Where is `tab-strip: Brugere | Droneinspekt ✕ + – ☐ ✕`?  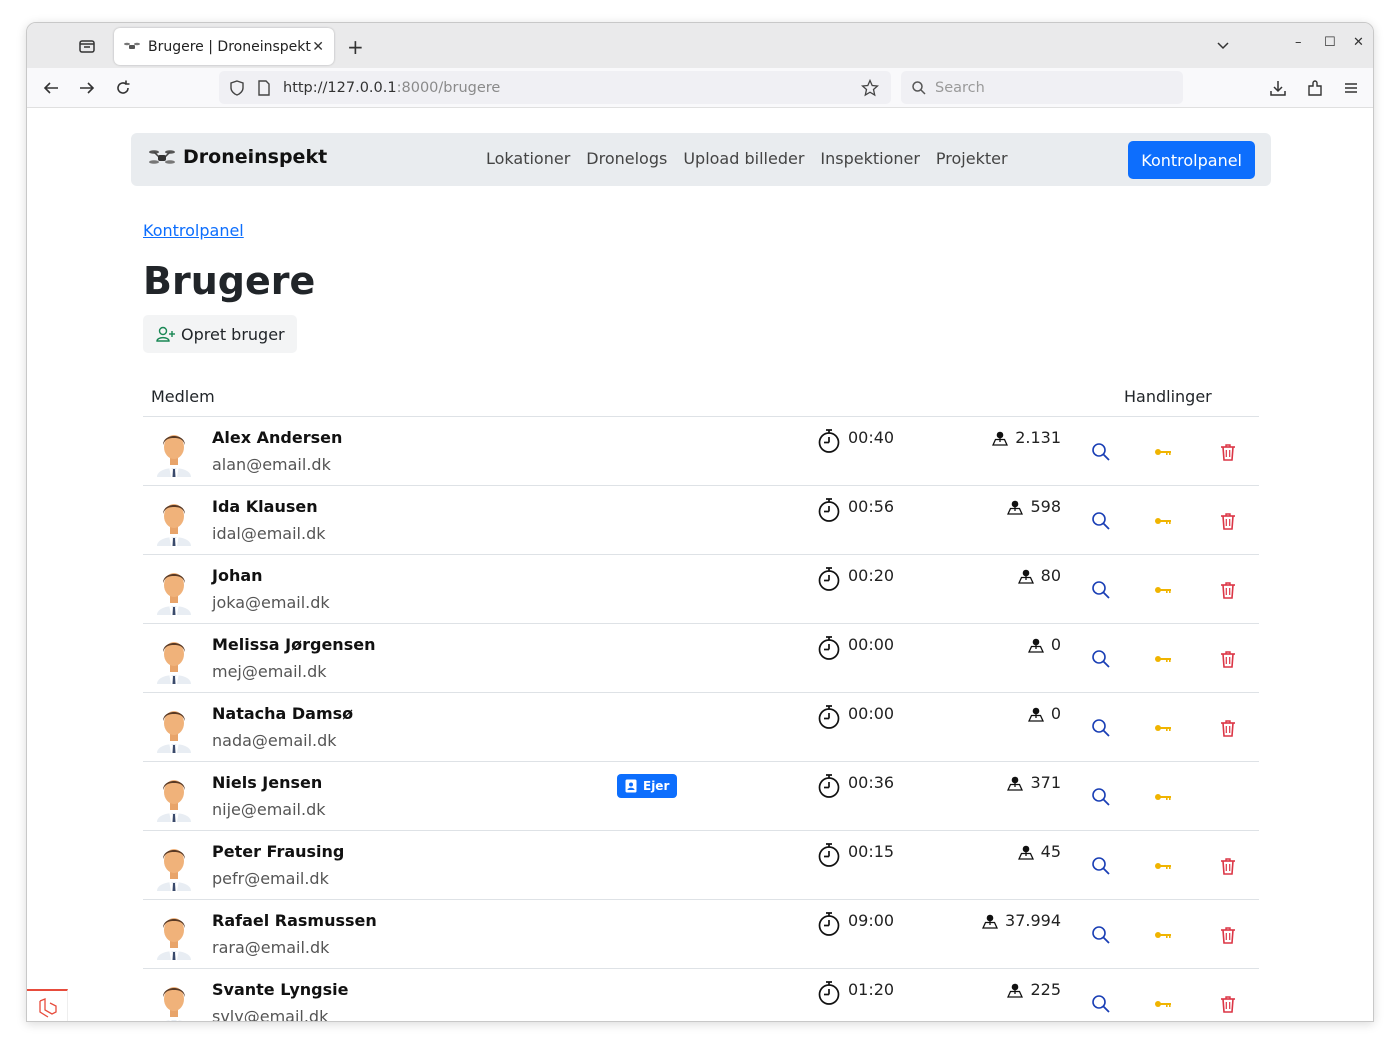 tab-strip: Brugere | Droneinspekt ✕ + – ☐ ✕ is located at coordinates (700, 45).